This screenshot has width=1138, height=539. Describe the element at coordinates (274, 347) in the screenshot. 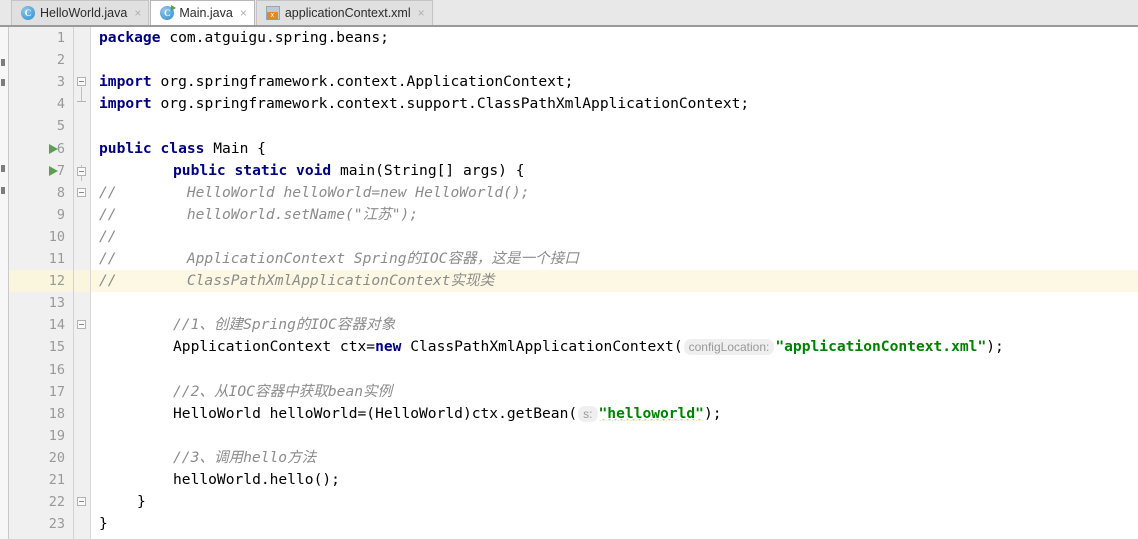

I see `assignment-expression: ApplicationContext ctx=` at that location.